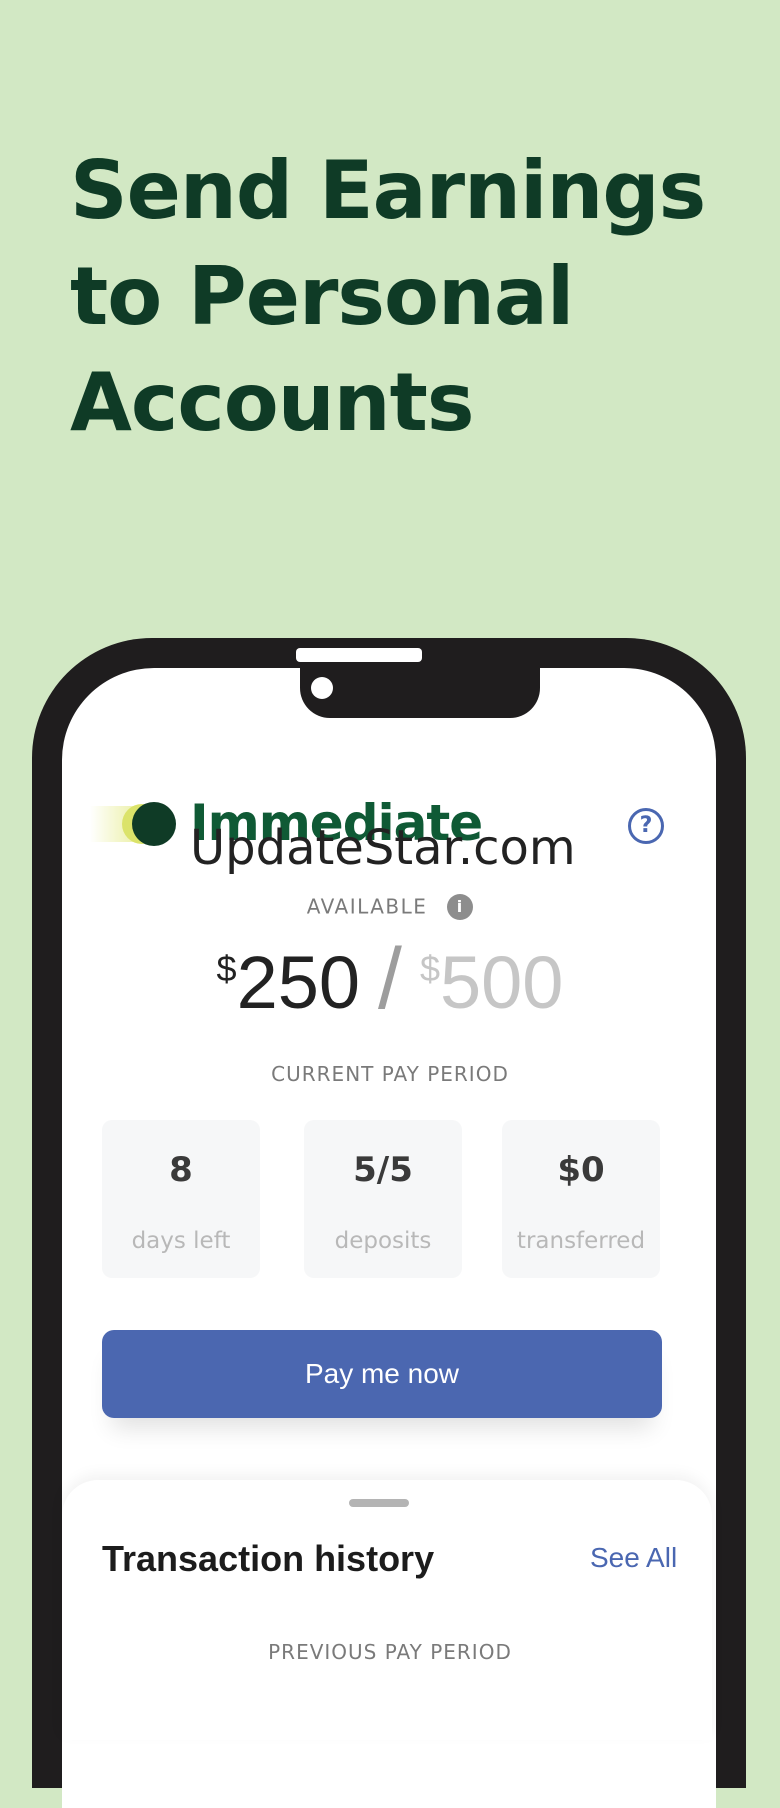  Describe the element at coordinates (581, 1199) in the screenshot. I see `stat-card-transferred: $0 transferred` at that location.